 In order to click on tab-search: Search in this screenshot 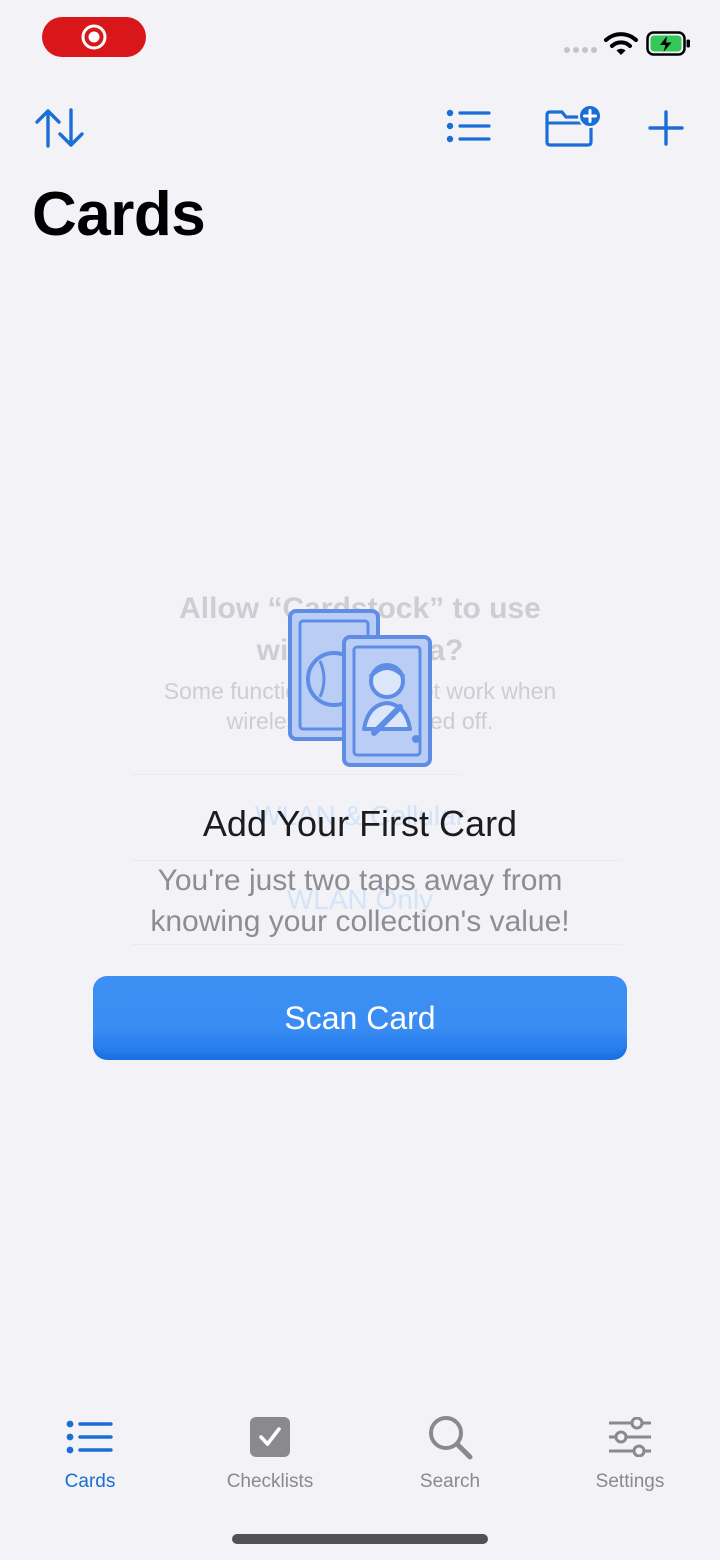, I will do `click(450, 1454)`.